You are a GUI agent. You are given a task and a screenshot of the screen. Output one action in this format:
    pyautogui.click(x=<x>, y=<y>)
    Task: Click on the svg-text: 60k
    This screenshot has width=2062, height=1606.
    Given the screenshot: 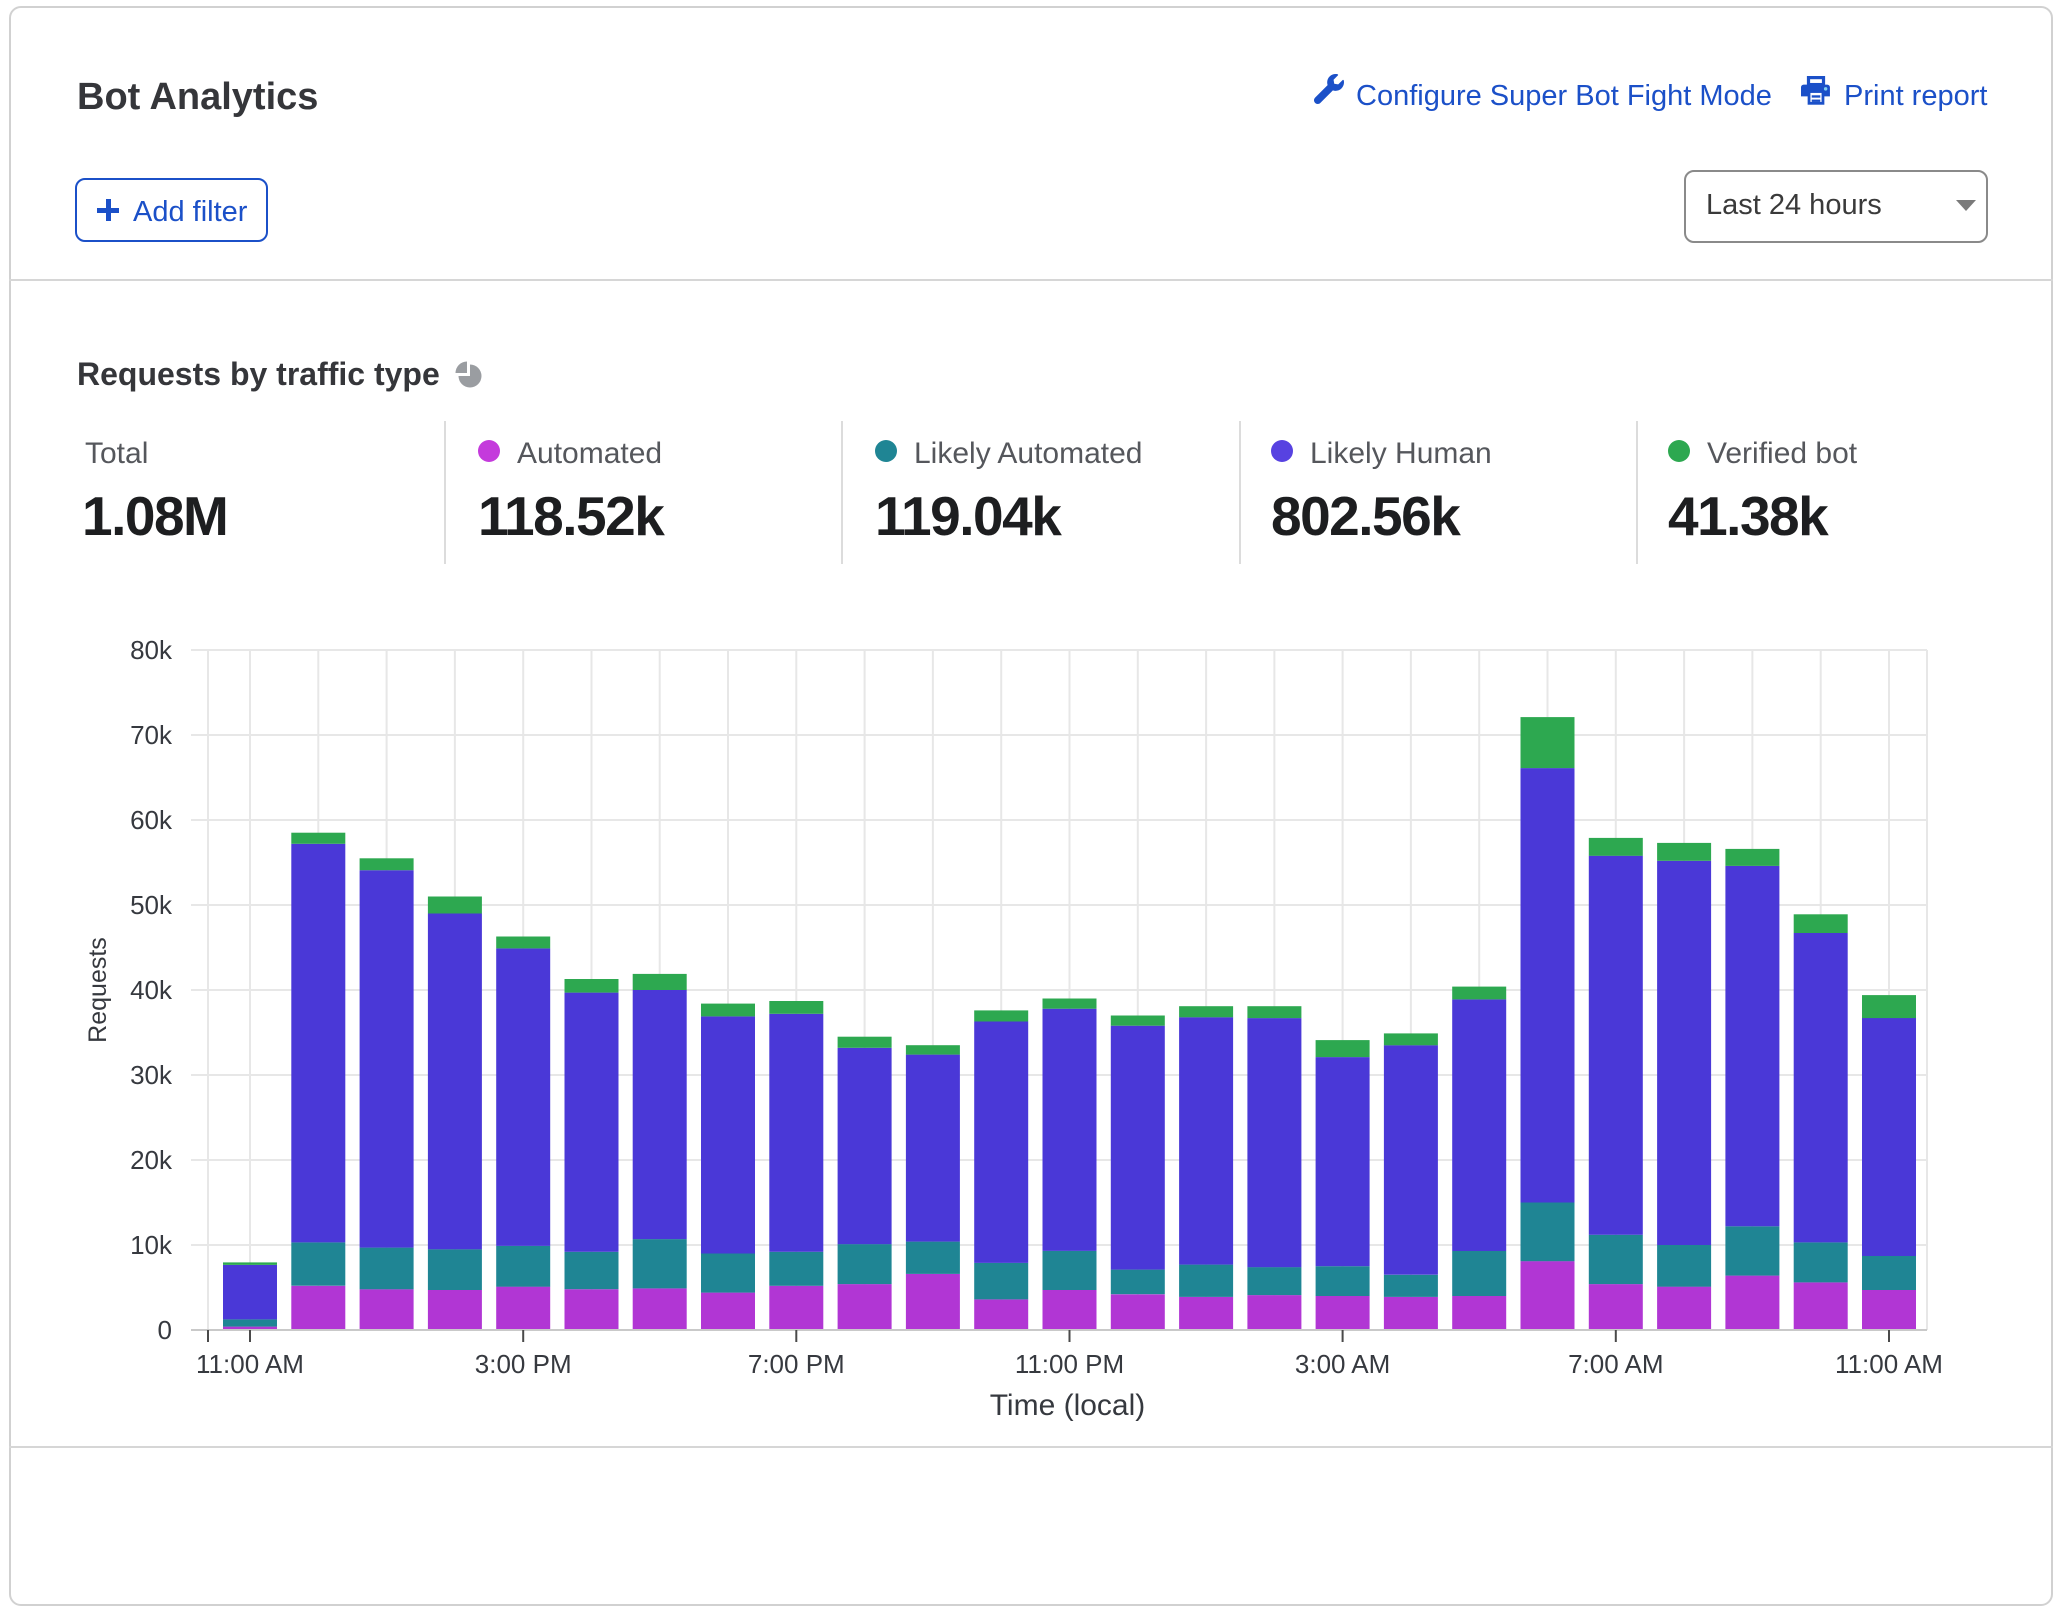 What is the action you would take?
    pyautogui.click(x=151, y=820)
    